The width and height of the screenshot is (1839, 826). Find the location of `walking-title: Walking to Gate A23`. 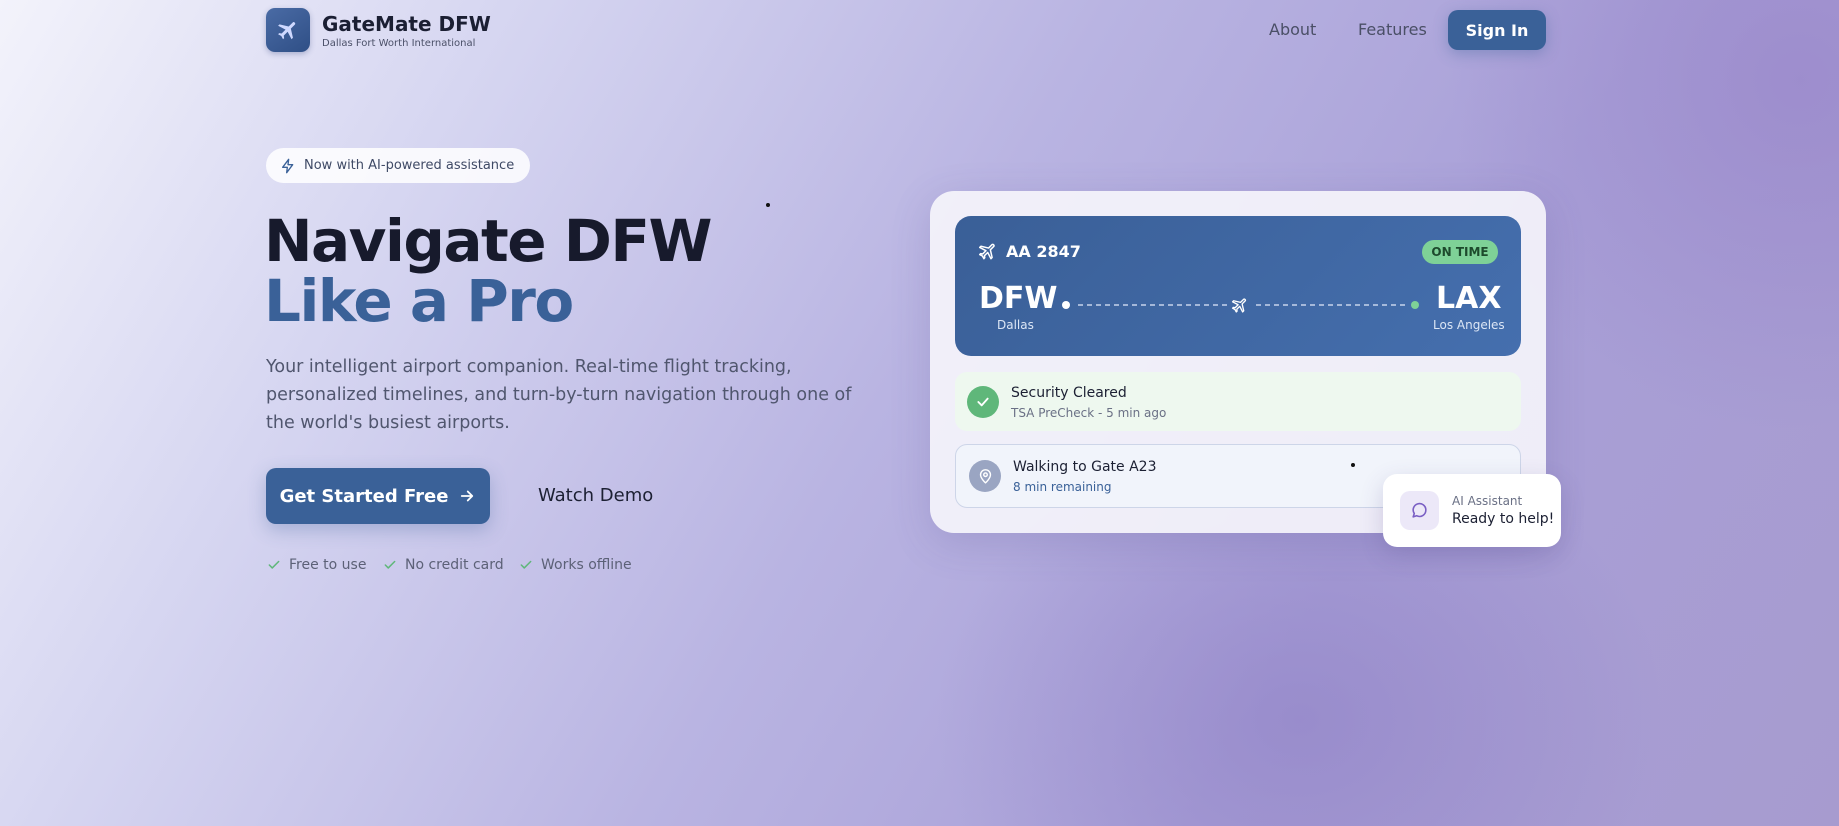

walking-title: Walking to Gate A23 is located at coordinates (1085, 467).